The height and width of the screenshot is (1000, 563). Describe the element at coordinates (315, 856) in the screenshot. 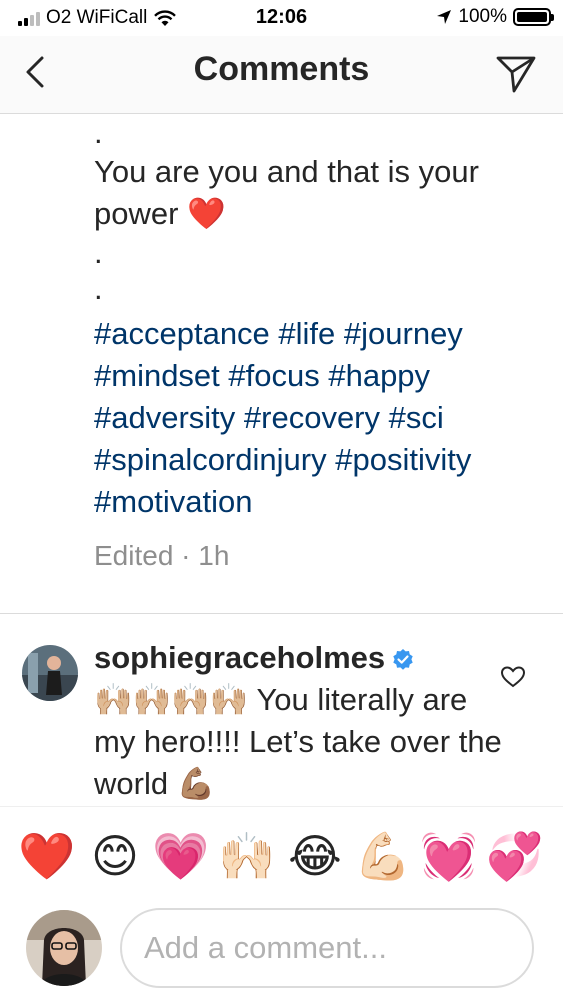

I see `emoji-button-tears-of-joy: 😂` at that location.